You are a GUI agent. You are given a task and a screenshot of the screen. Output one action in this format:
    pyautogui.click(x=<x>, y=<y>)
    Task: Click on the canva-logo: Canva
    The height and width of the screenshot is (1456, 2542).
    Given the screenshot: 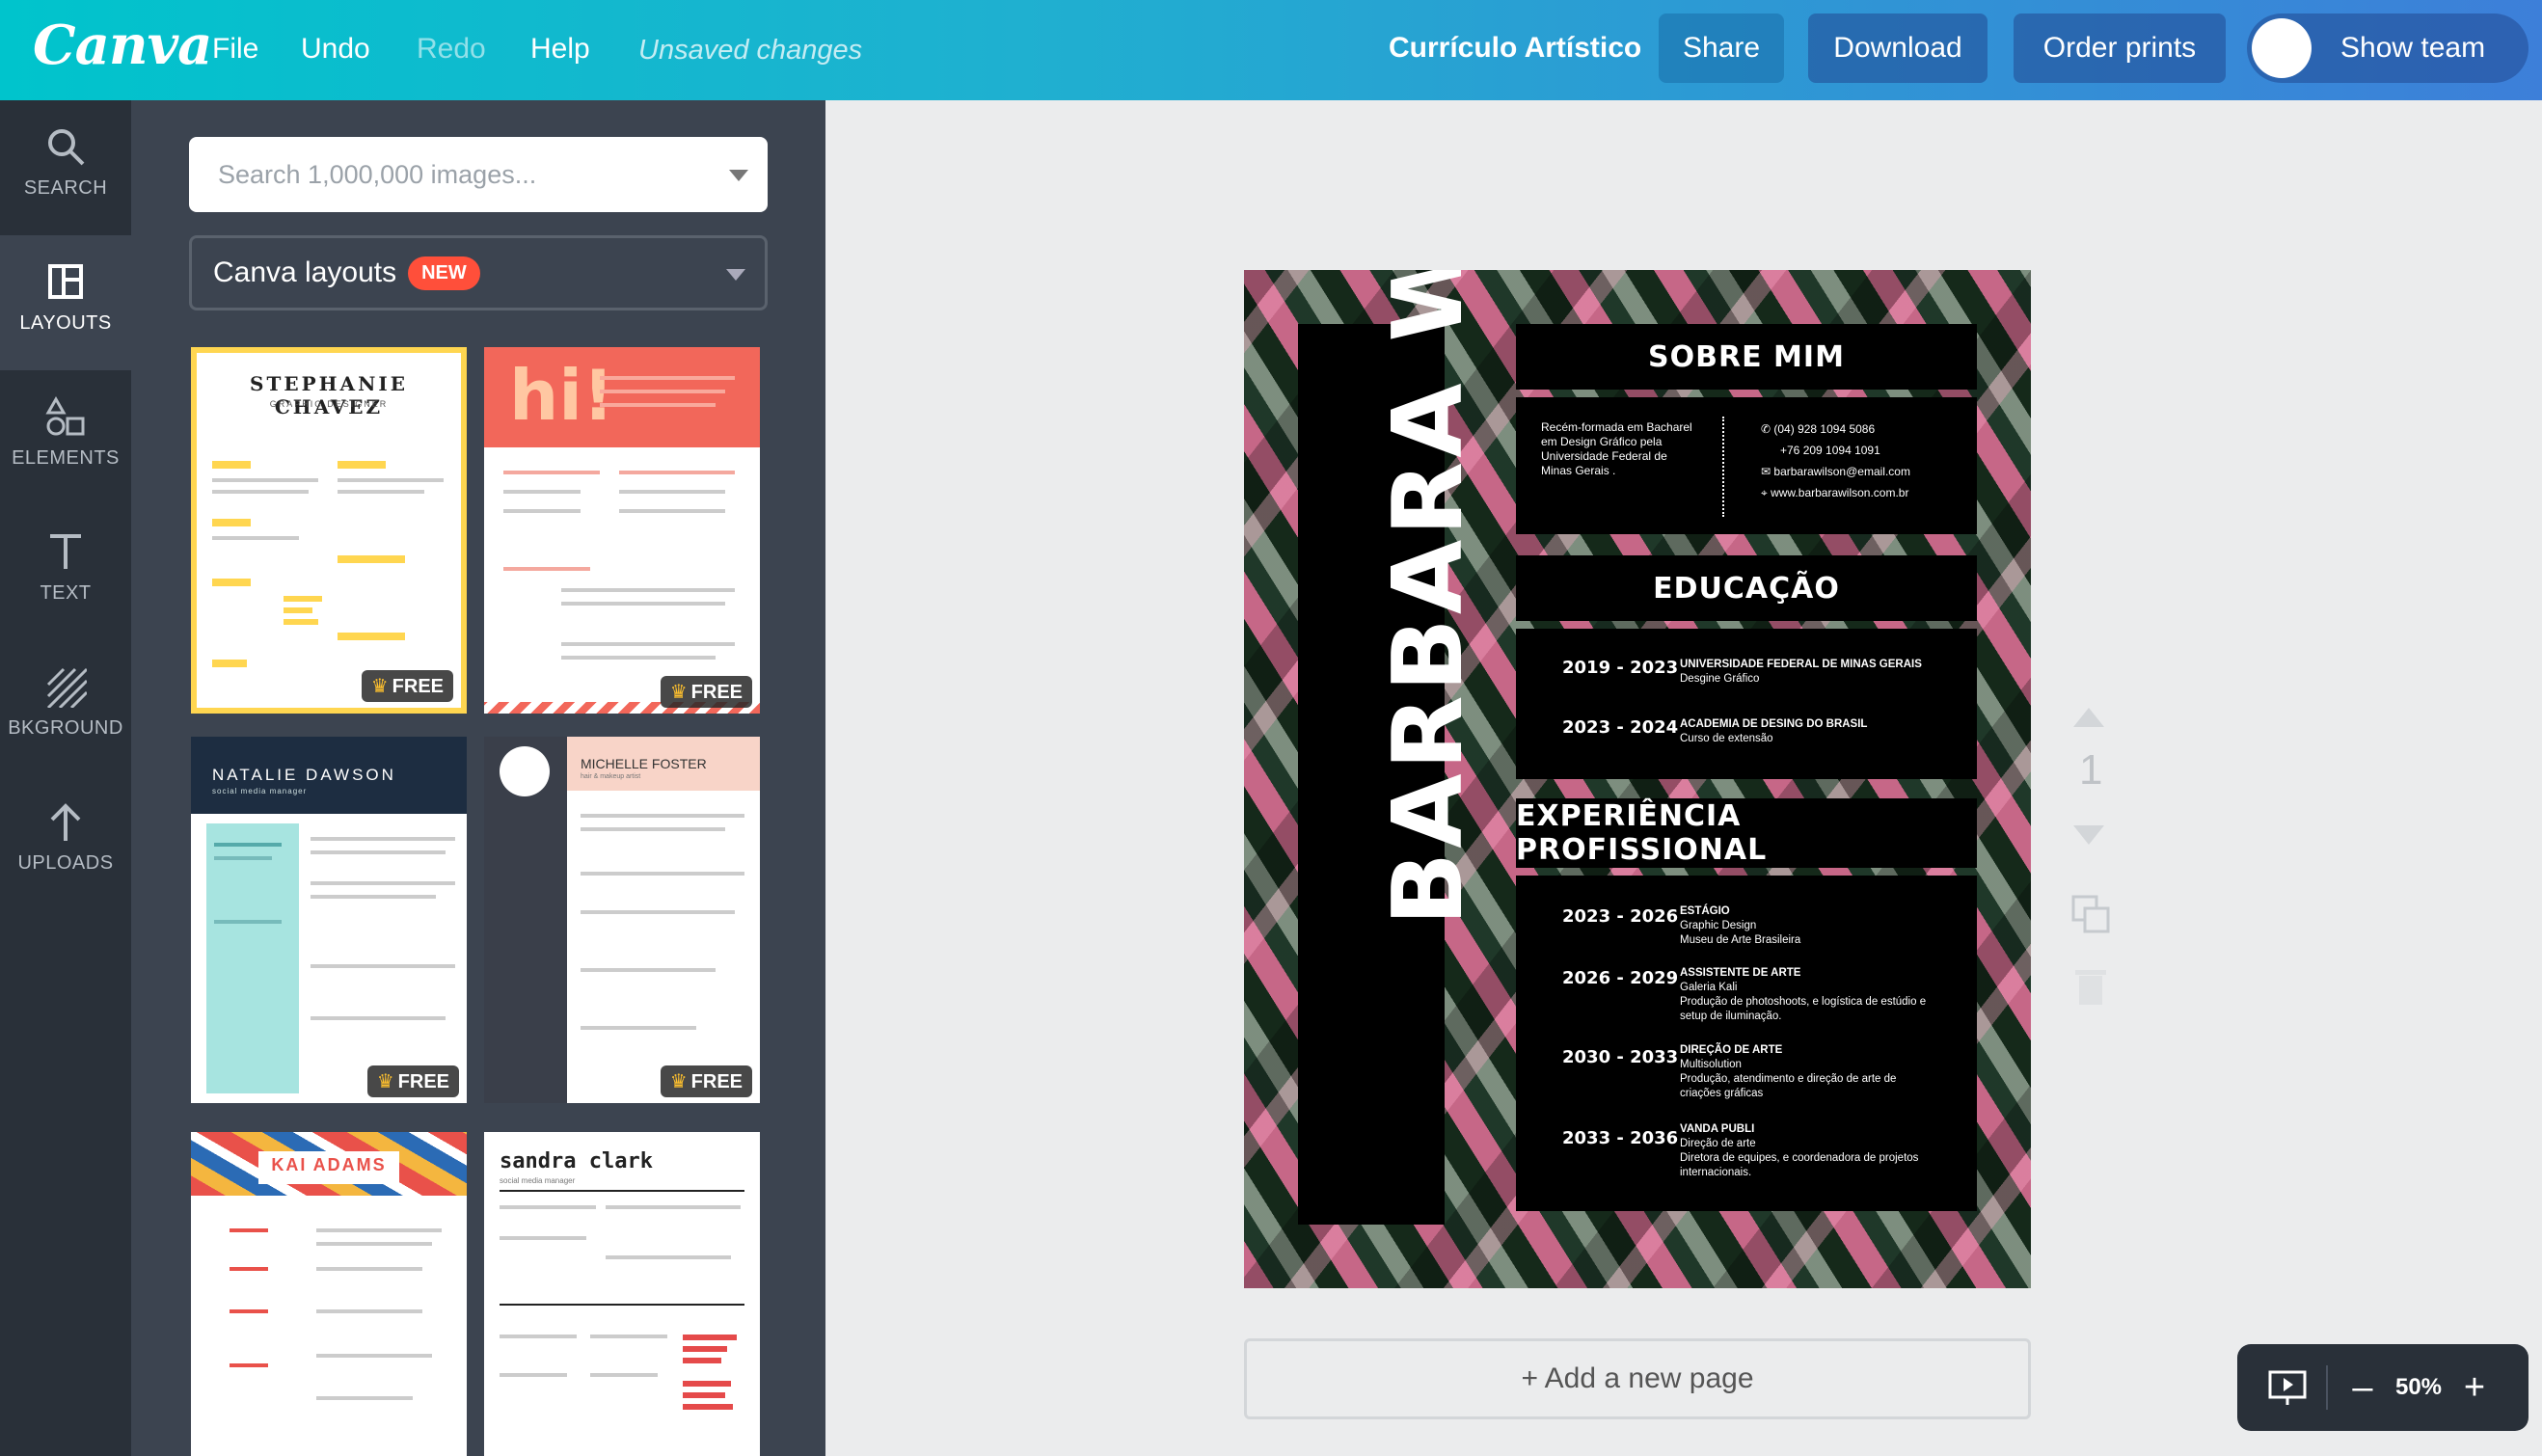 What is the action you would take?
    pyautogui.click(x=122, y=45)
    